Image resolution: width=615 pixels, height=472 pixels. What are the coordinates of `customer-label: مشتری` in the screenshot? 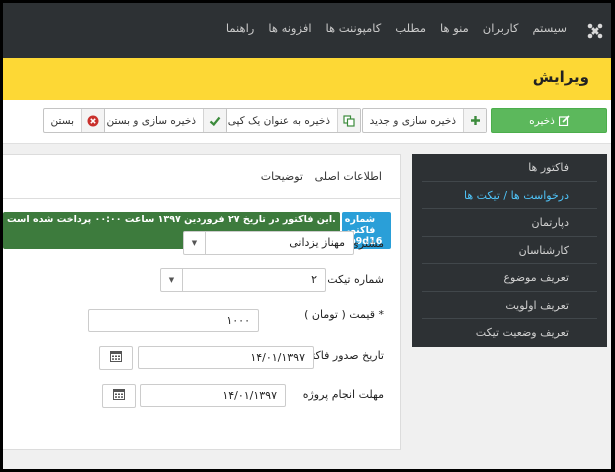 It's located at (367, 243).